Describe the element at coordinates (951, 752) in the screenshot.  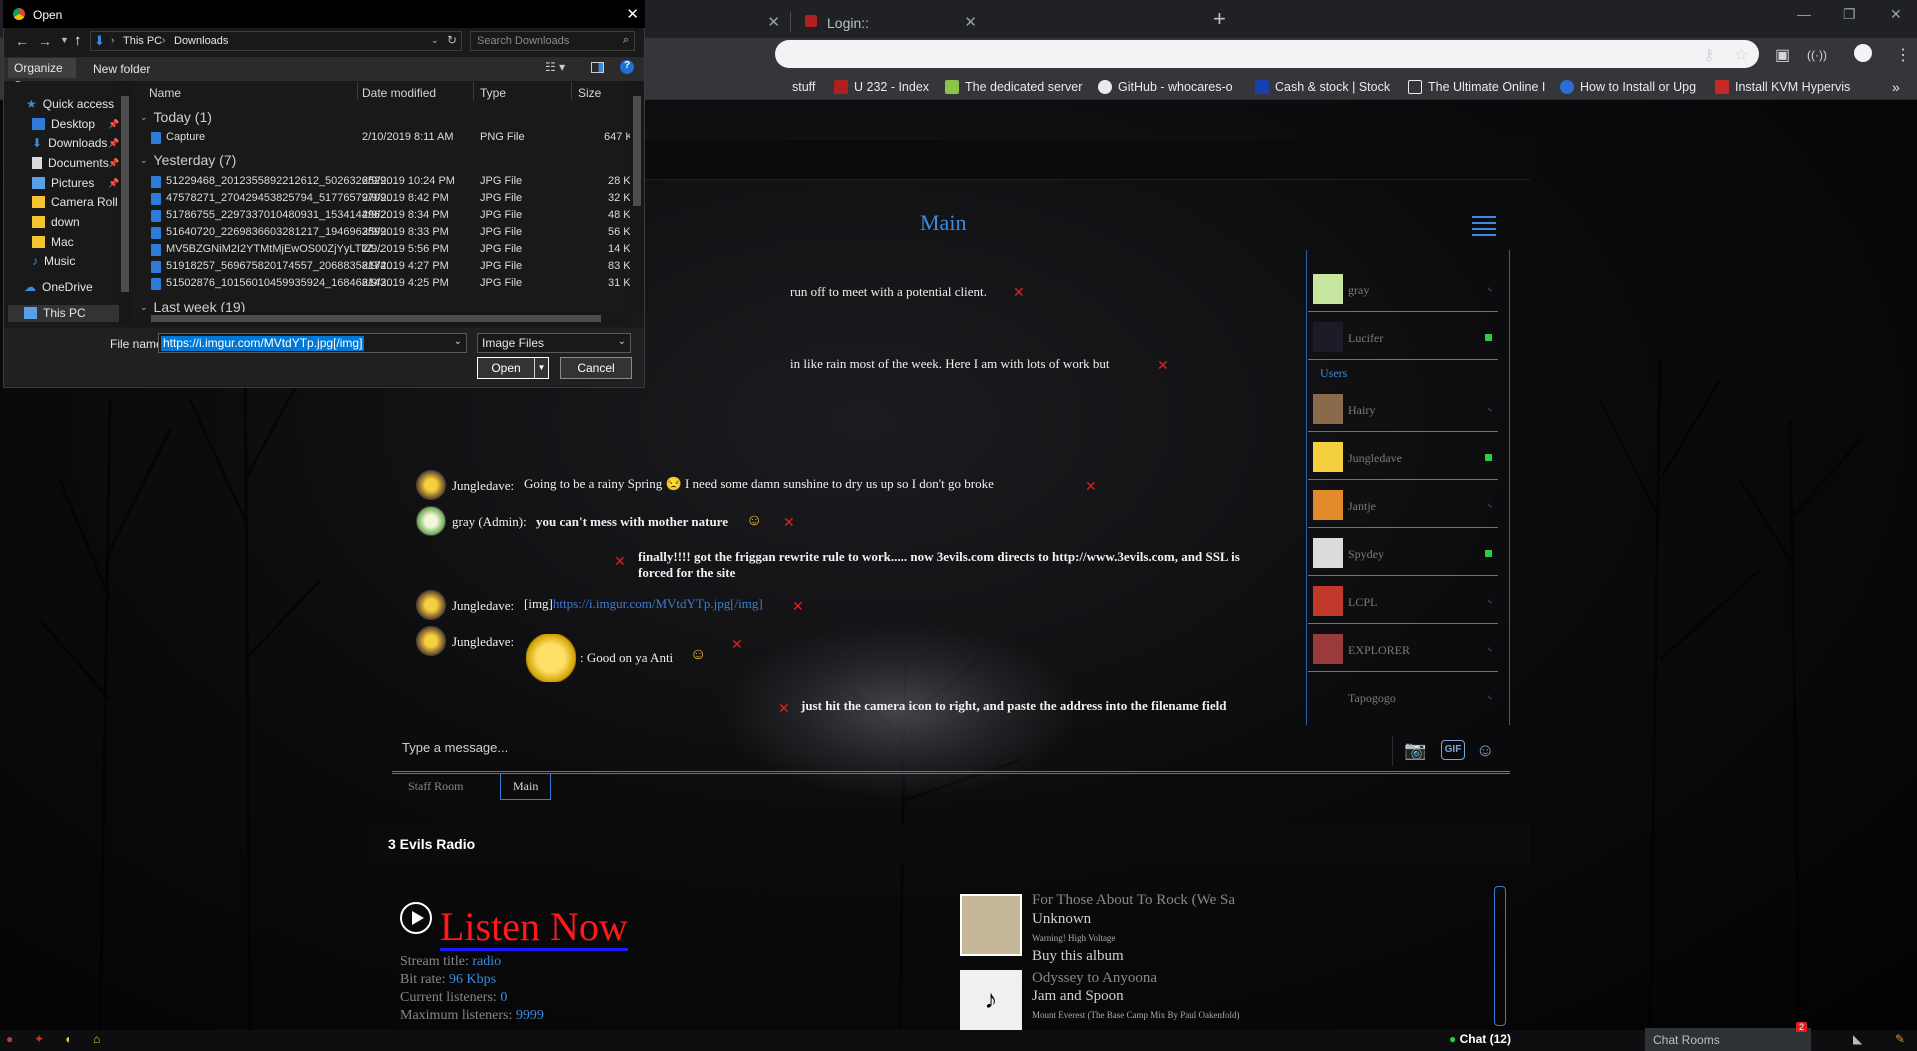
I see `message-input` at that location.